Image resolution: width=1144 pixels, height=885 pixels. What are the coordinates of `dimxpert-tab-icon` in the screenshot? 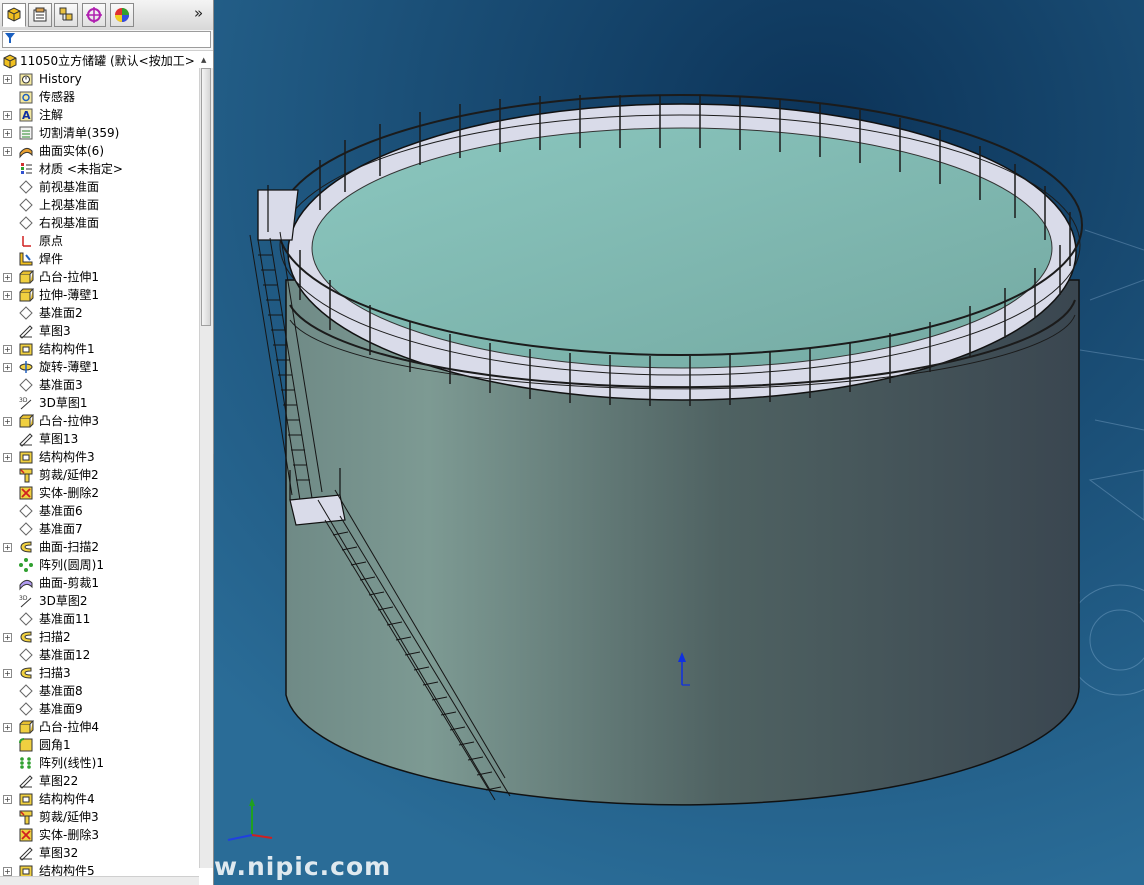 It's located at (94, 15).